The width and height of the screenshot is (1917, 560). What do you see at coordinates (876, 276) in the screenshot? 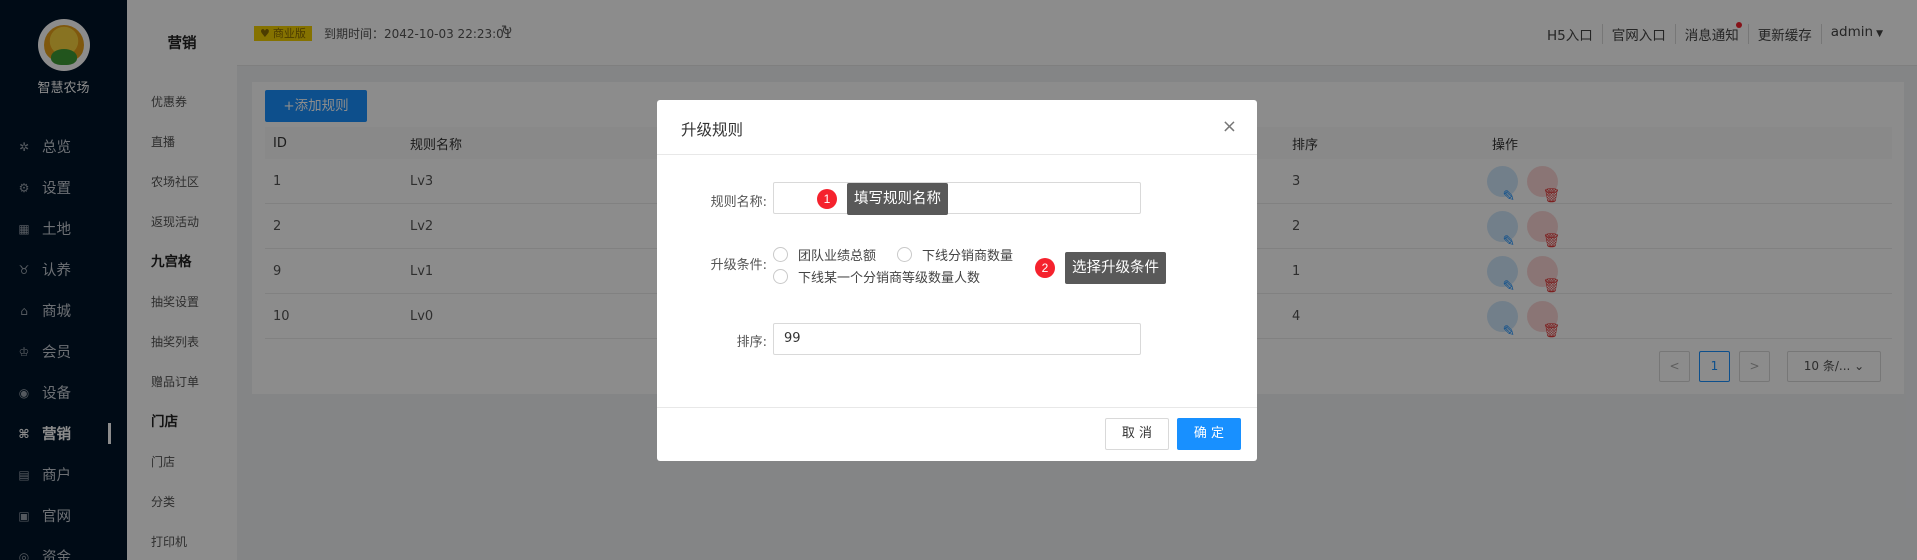
I see `radio-downline-level-count: 下线某一个分销商等级数量人数` at bounding box center [876, 276].